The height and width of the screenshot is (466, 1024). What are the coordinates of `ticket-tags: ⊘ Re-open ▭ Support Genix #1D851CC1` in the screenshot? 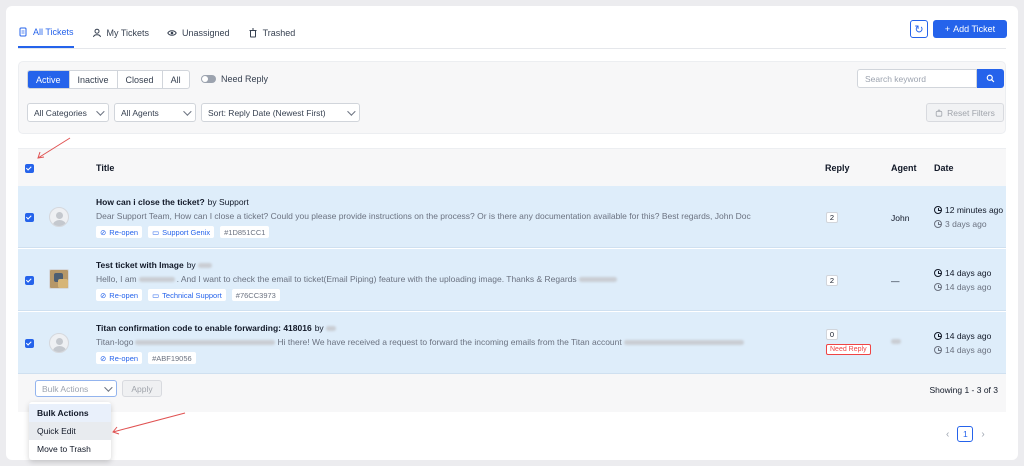 It's located at (183, 232).